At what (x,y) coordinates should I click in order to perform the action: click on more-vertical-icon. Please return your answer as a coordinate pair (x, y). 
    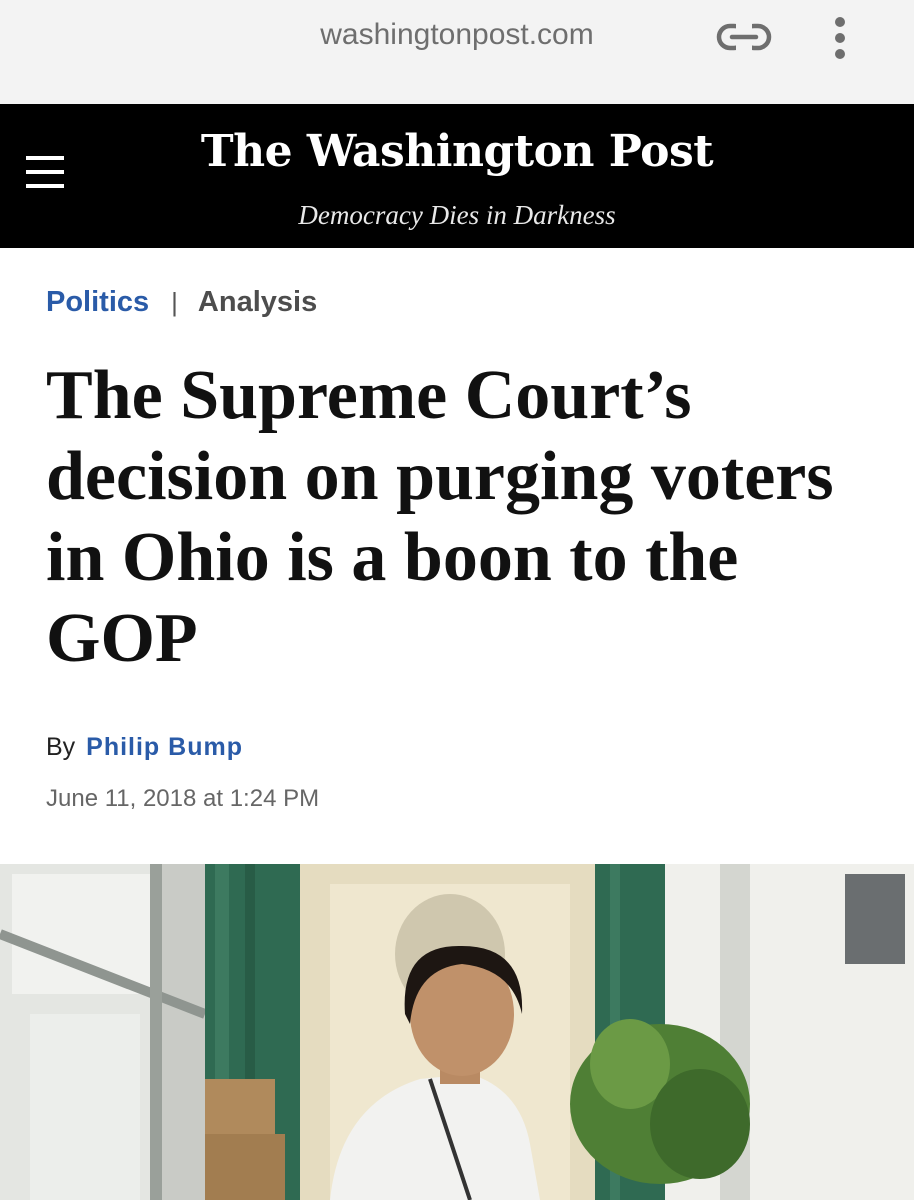
    Looking at the image, I should click on (840, 38).